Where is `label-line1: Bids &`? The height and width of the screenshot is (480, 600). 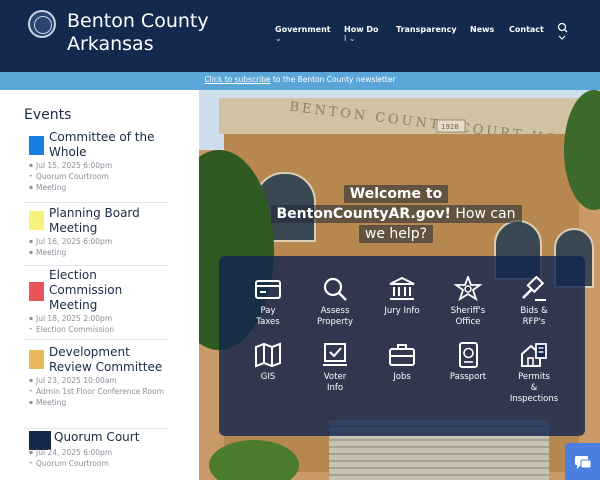 label-line1: Bids & is located at coordinates (534, 311).